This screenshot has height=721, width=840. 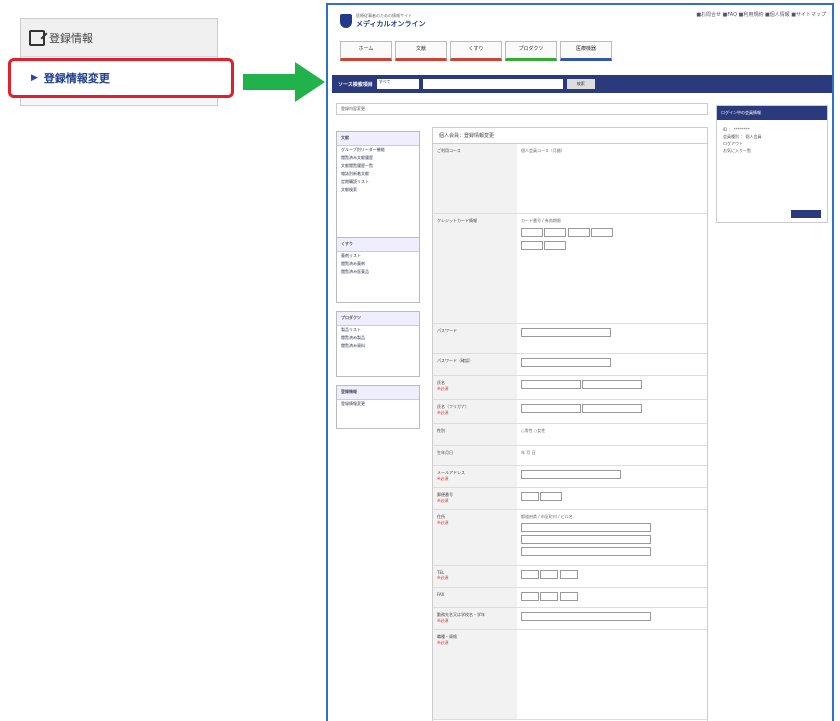 I want to click on search-input, so click(x=492, y=84).